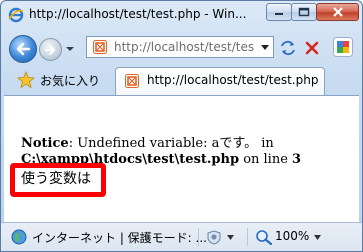 This screenshot has height=252, width=363. I want to click on stop-button, so click(312, 48).